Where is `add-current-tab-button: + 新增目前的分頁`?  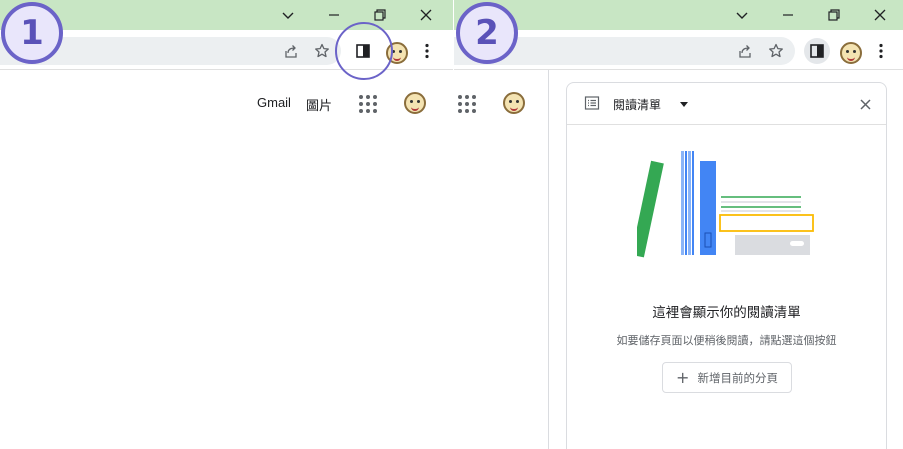 add-current-tab-button: + 新增目前的分頁 is located at coordinates (727, 377).